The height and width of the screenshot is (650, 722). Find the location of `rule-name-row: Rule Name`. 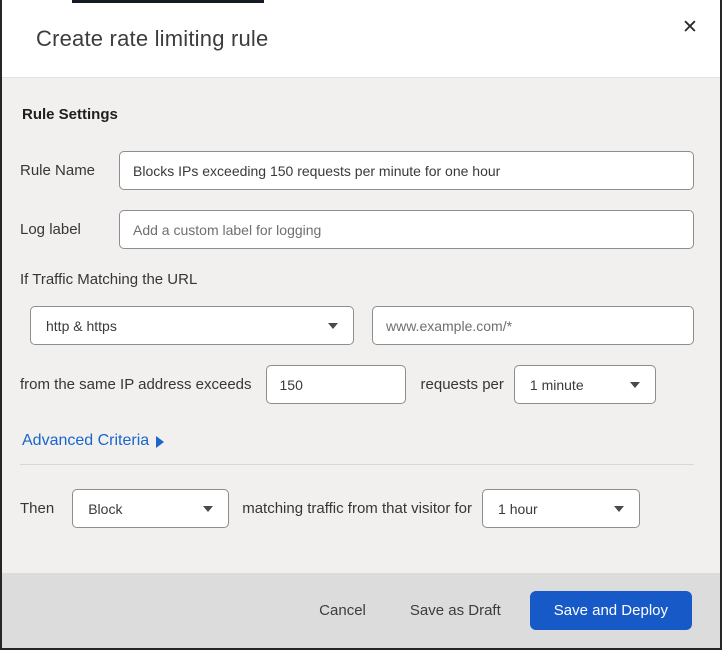

rule-name-row: Rule Name is located at coordinates (357, 170).